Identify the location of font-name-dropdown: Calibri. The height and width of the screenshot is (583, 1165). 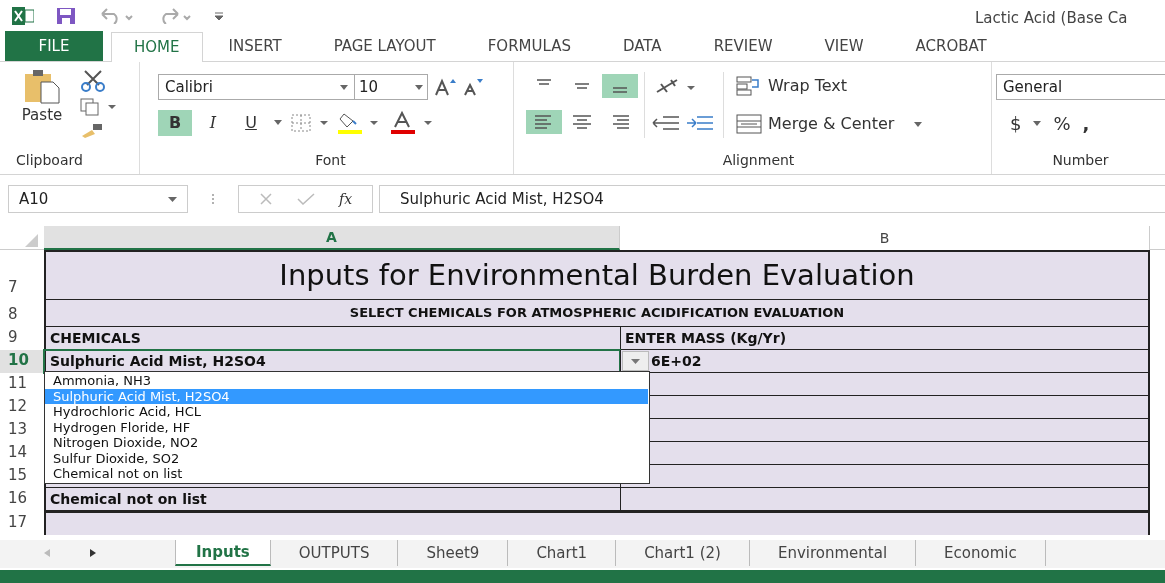
(256, 87).